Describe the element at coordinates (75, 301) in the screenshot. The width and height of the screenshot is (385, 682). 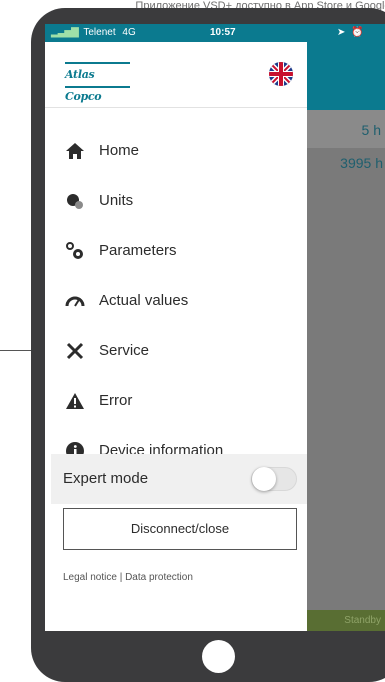
I see `gauge-icon` at that location.